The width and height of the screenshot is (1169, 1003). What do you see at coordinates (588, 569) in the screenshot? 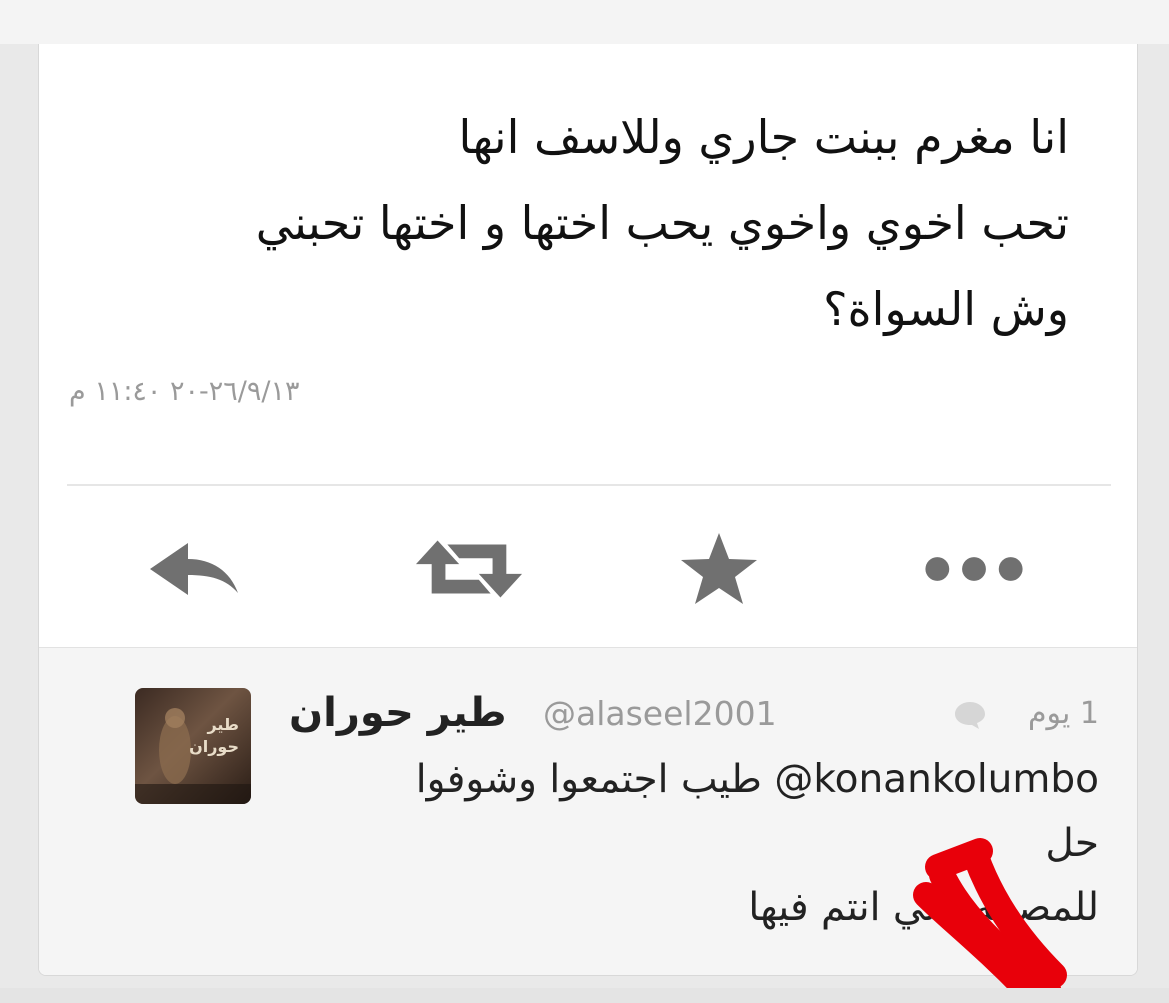
I see `action-bar` at bounding box center [588, 569].